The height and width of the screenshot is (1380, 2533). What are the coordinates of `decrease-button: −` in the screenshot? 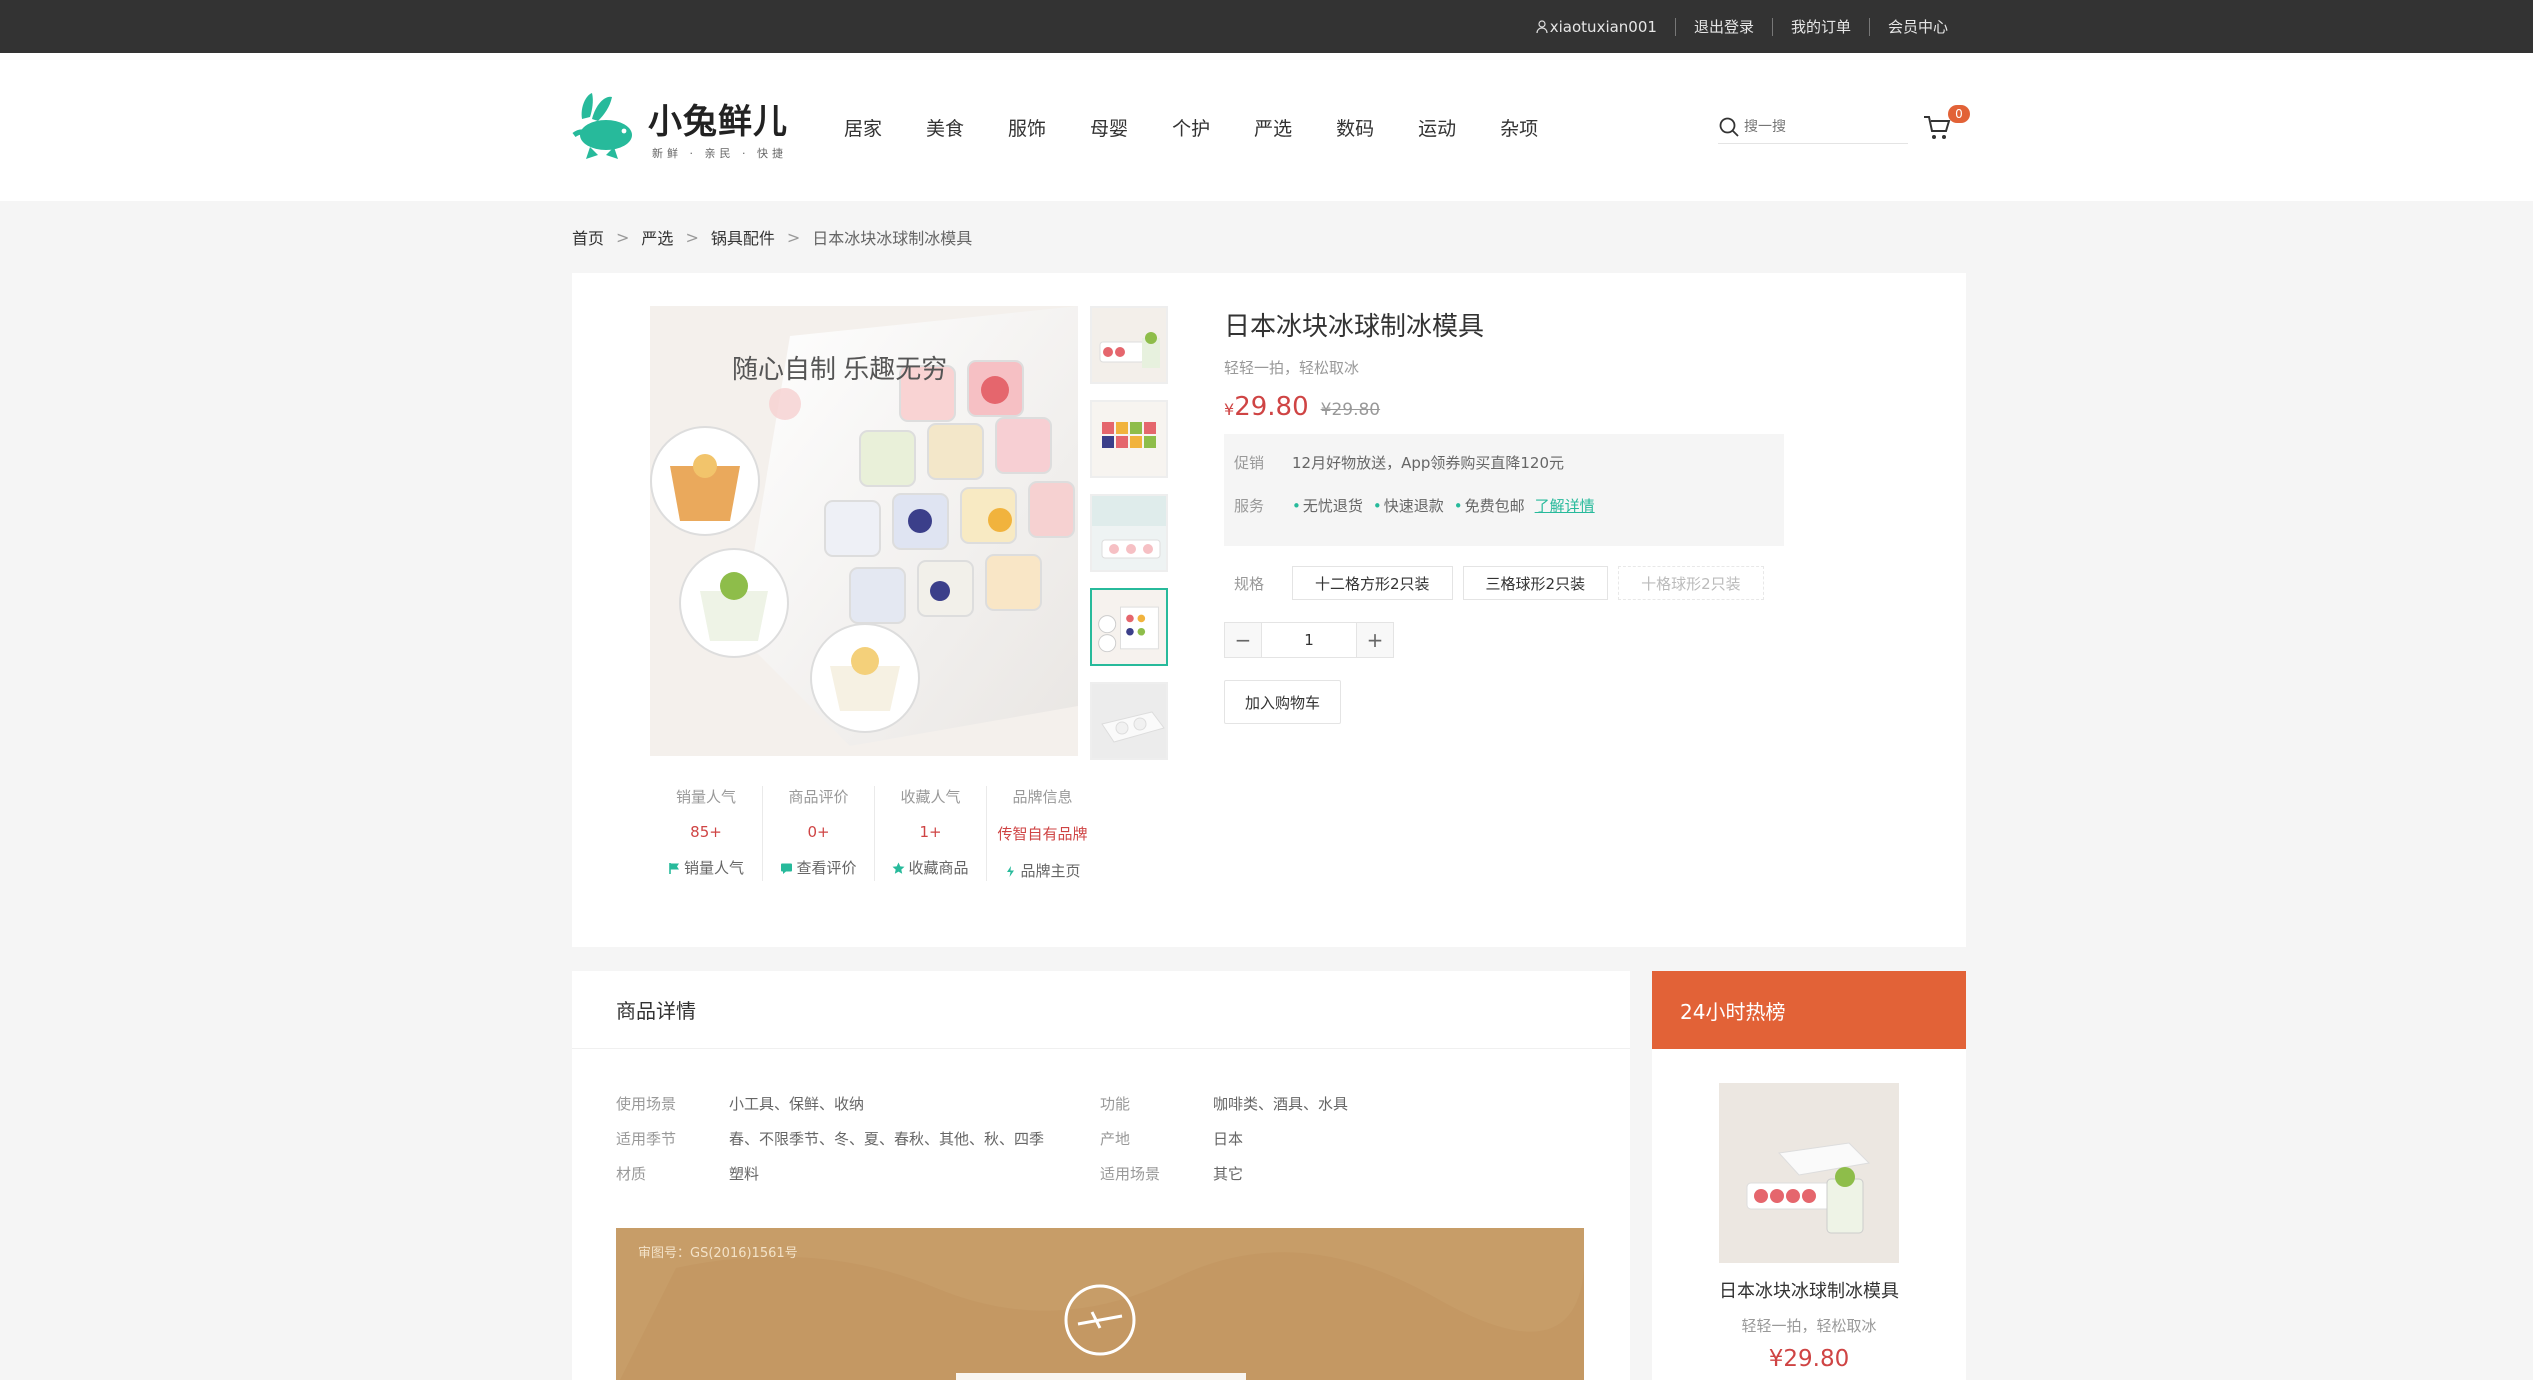 It's located at (1243, 640).